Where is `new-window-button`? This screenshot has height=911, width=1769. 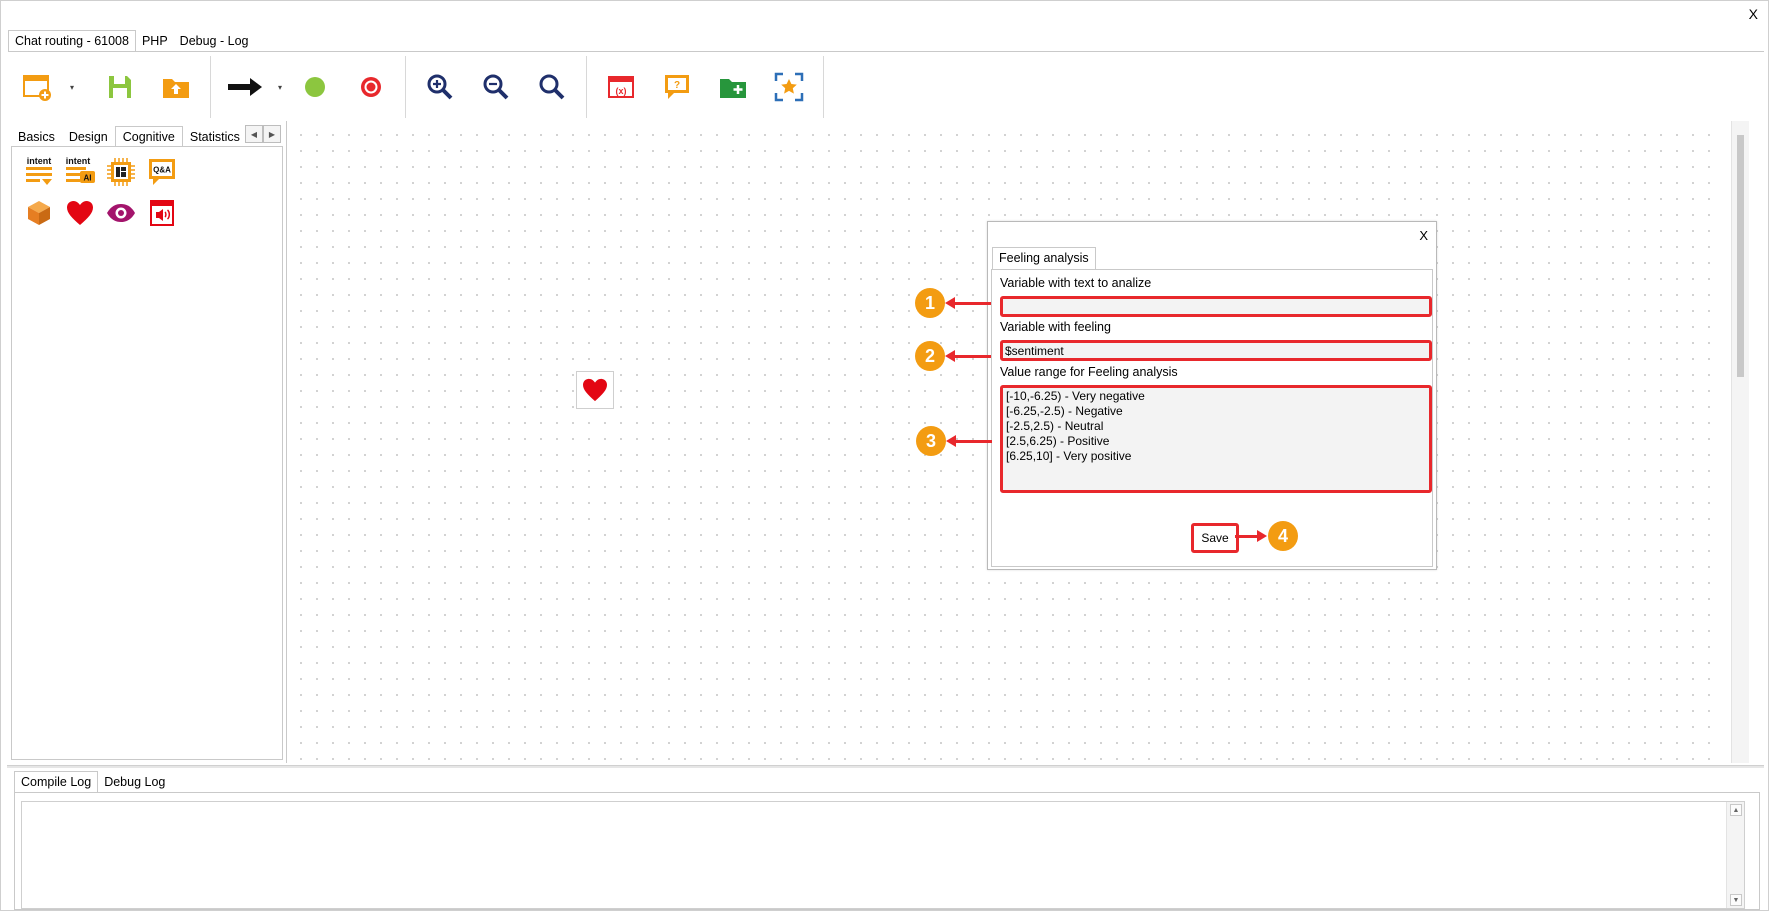 new-window-button is located at coordinates (37, 87).